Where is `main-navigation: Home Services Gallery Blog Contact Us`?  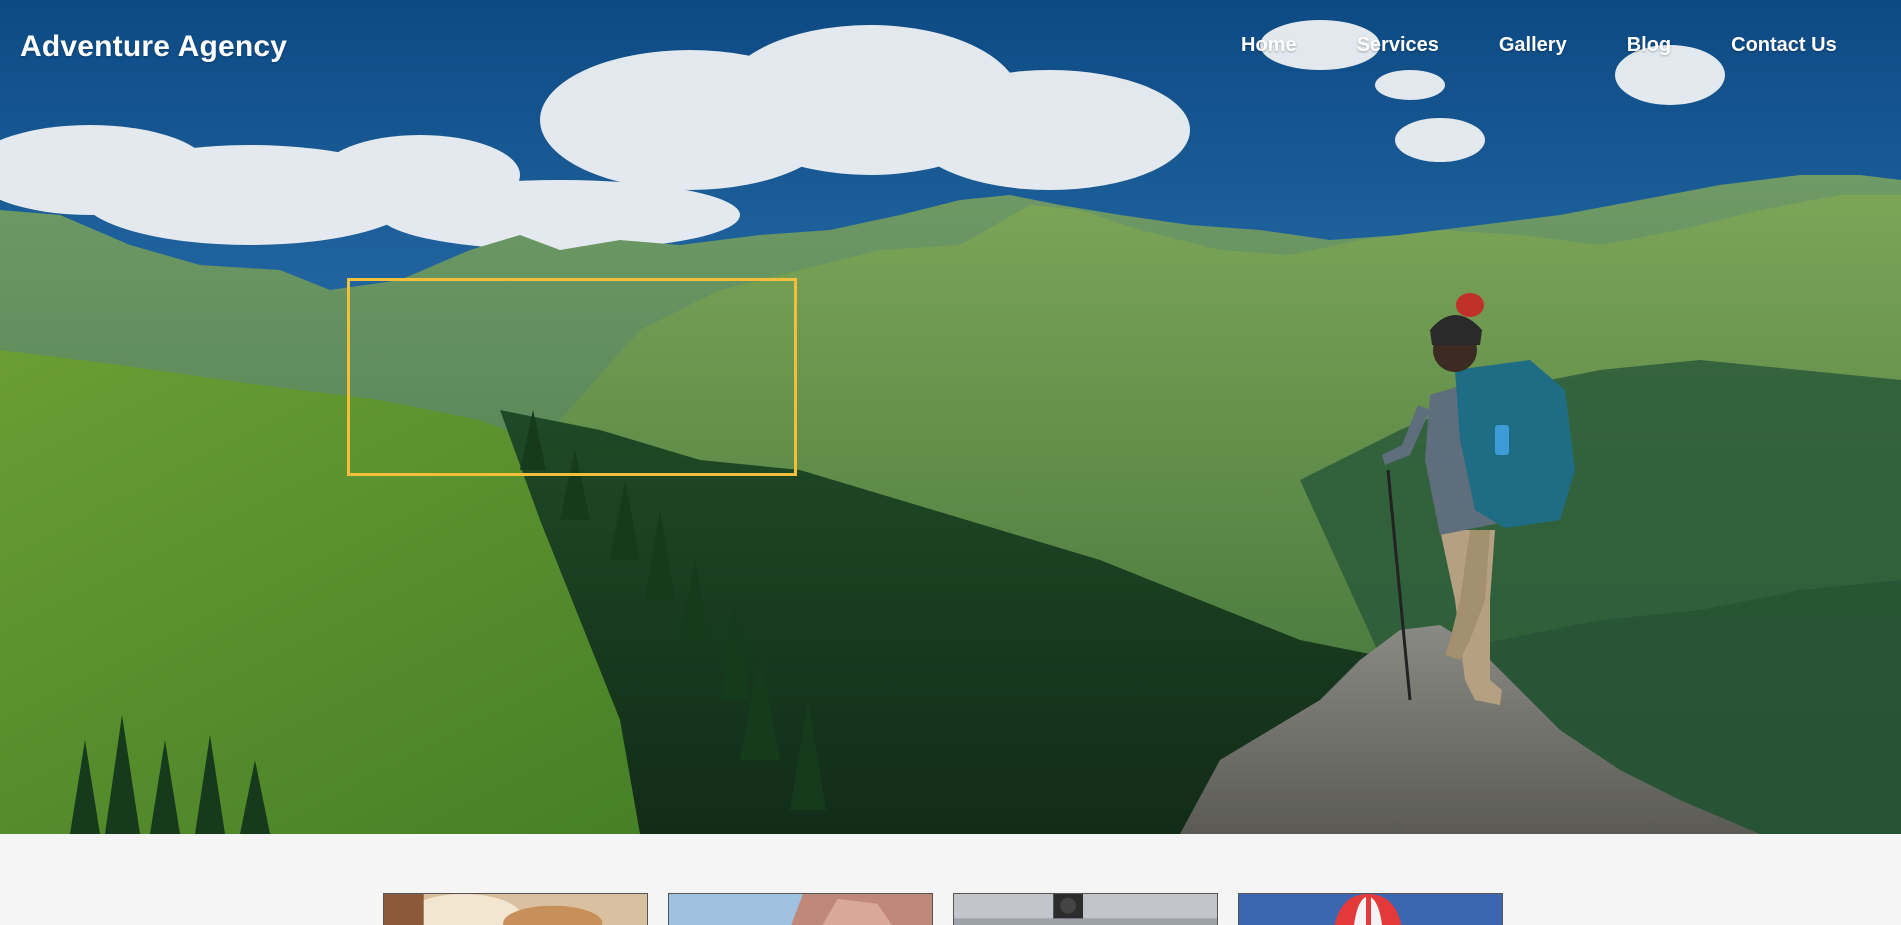 main-navigation: Home Services Gallery Blog Contact Us is located at coordinates (1539, 45).